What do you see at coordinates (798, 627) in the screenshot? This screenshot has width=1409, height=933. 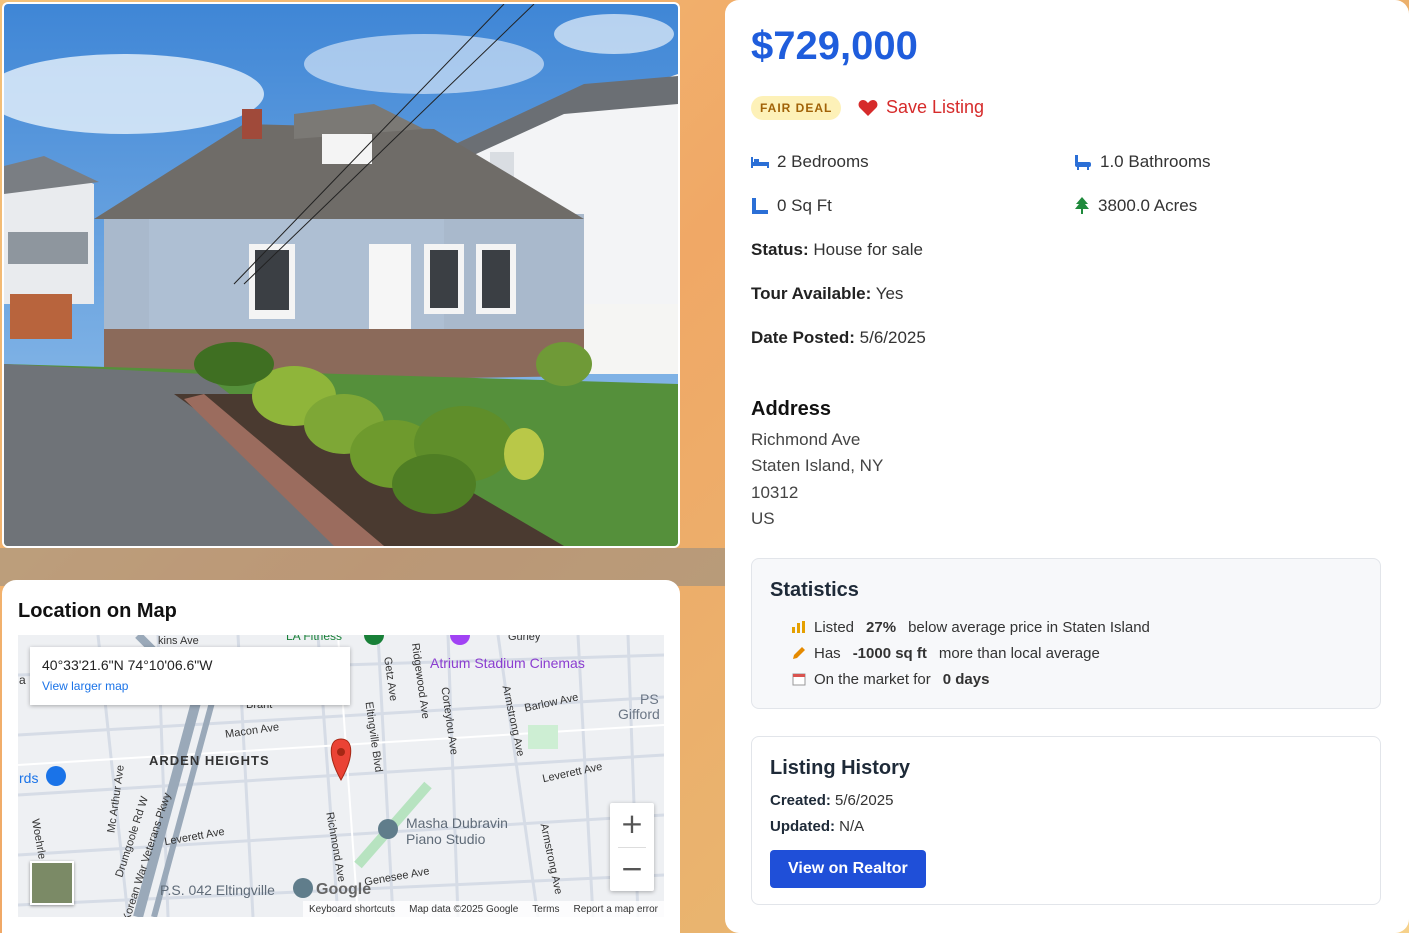 I see `bar-chart-icon` at bounding box center [798, 627].